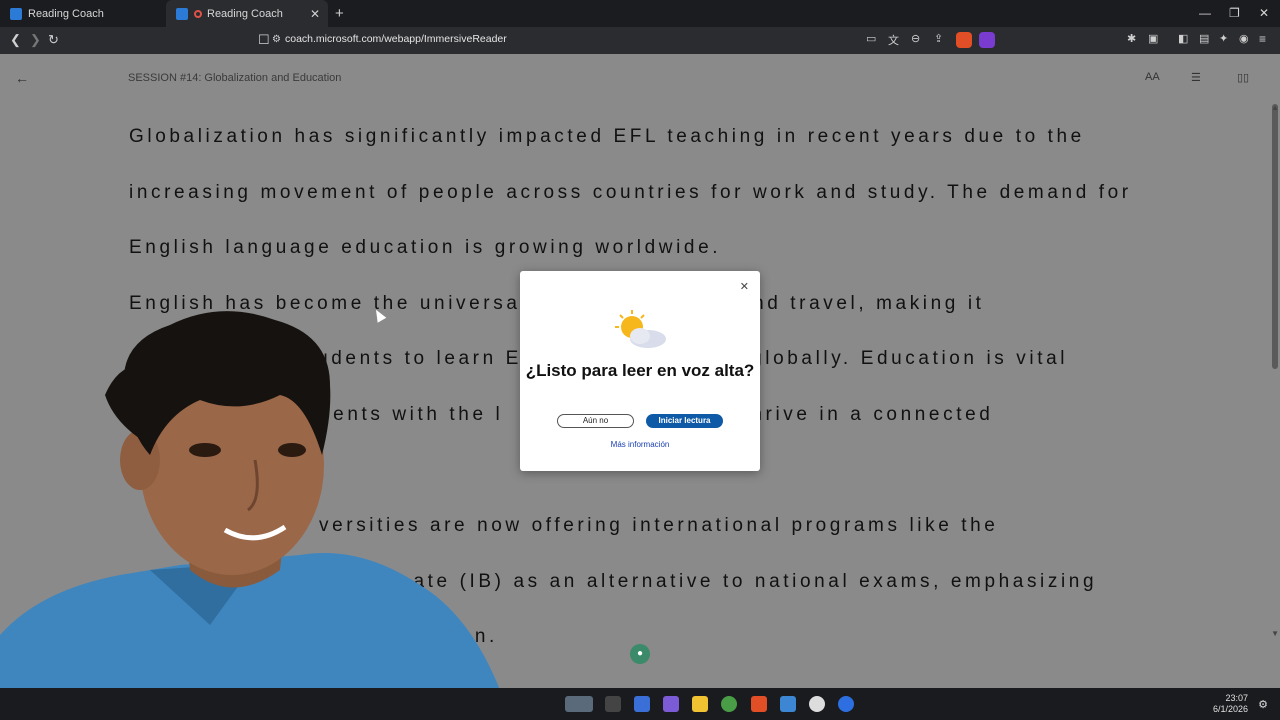 The width and height of the screenshot is (1280, 720). I want to click on system-clock: 23:07 6/1/2026, so click(1230, 704).